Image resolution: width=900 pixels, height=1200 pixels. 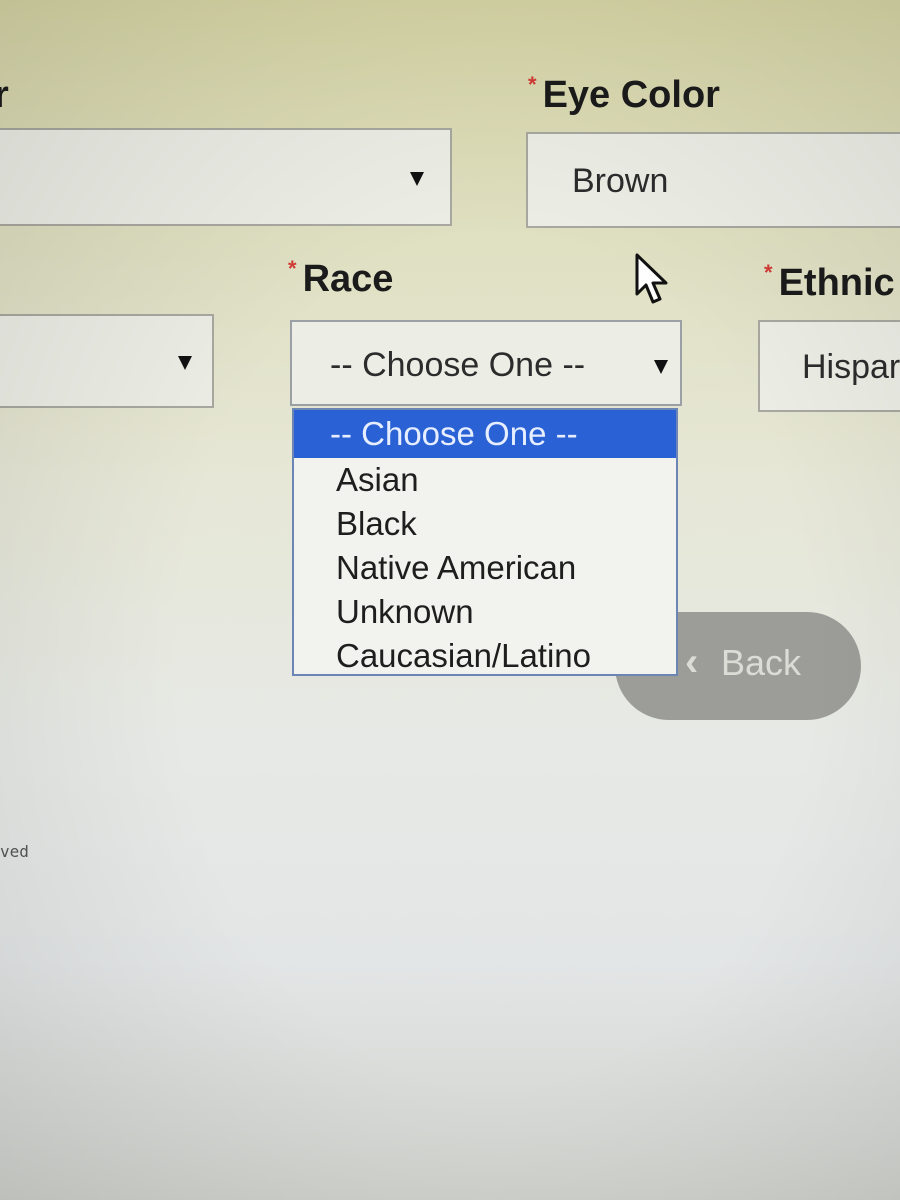 What do you see at coordinates (458, 365) in the screenshot?
I see `race-select-value: -- Choose One --` at bounding box center [458, 365].